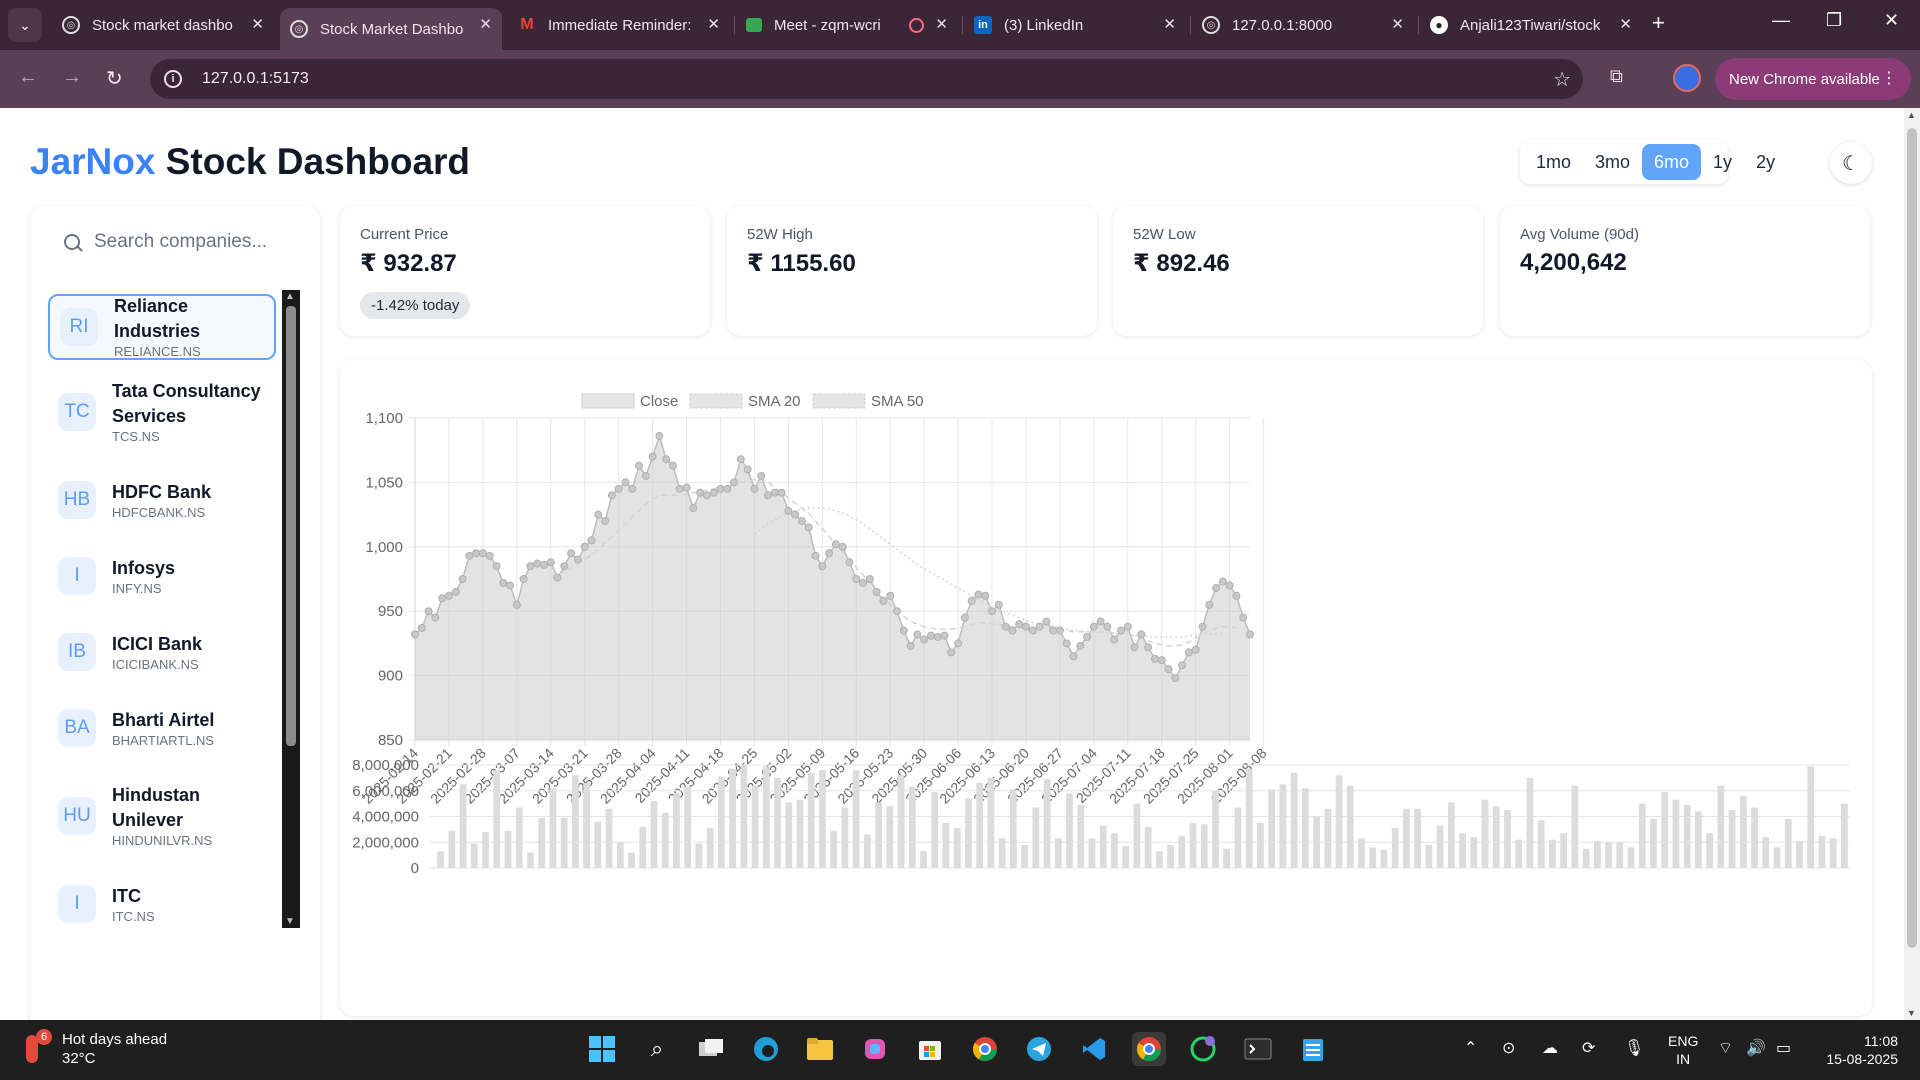 This screenshot has width=1920, height=1080. I want to click on range-1y-button: 1y, so click(1722, 162).